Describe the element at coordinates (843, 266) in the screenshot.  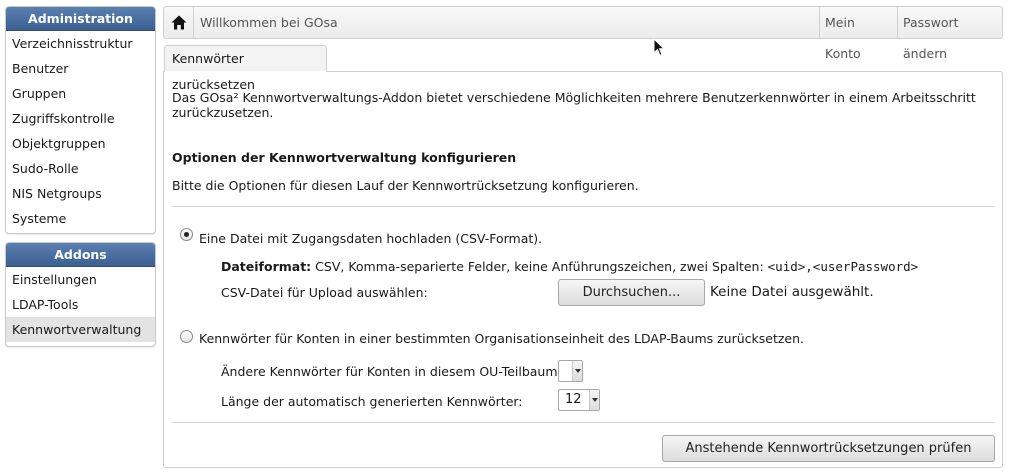
I see `file-format-code: <uid>,<userPassword>` at that location.